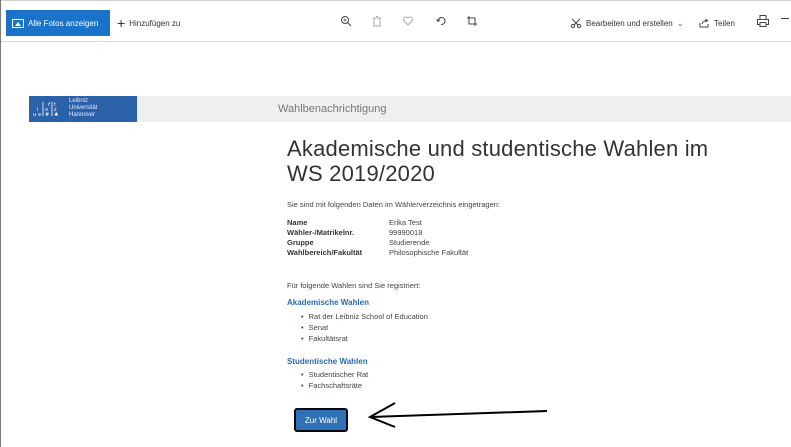 Image resolution: width=791 pixels, height=447 pixels. I want to click on svg-text: f, so click(49, 105).